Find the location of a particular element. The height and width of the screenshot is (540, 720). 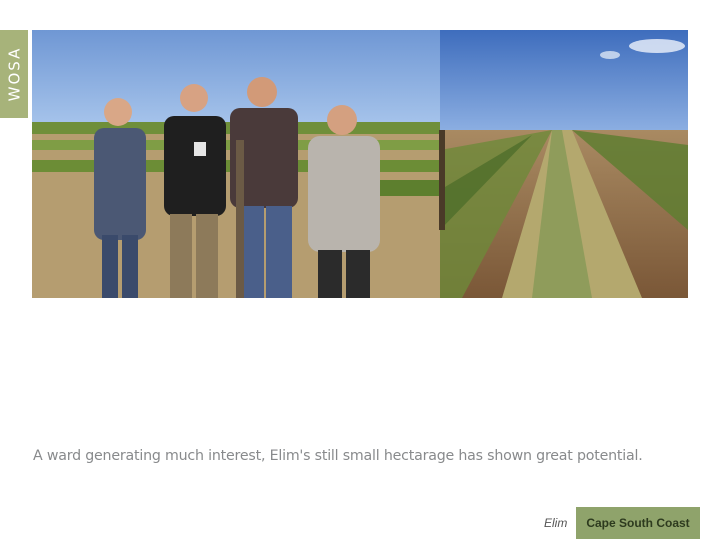

brand-label: WOSA is located at coordinates (14, 74).